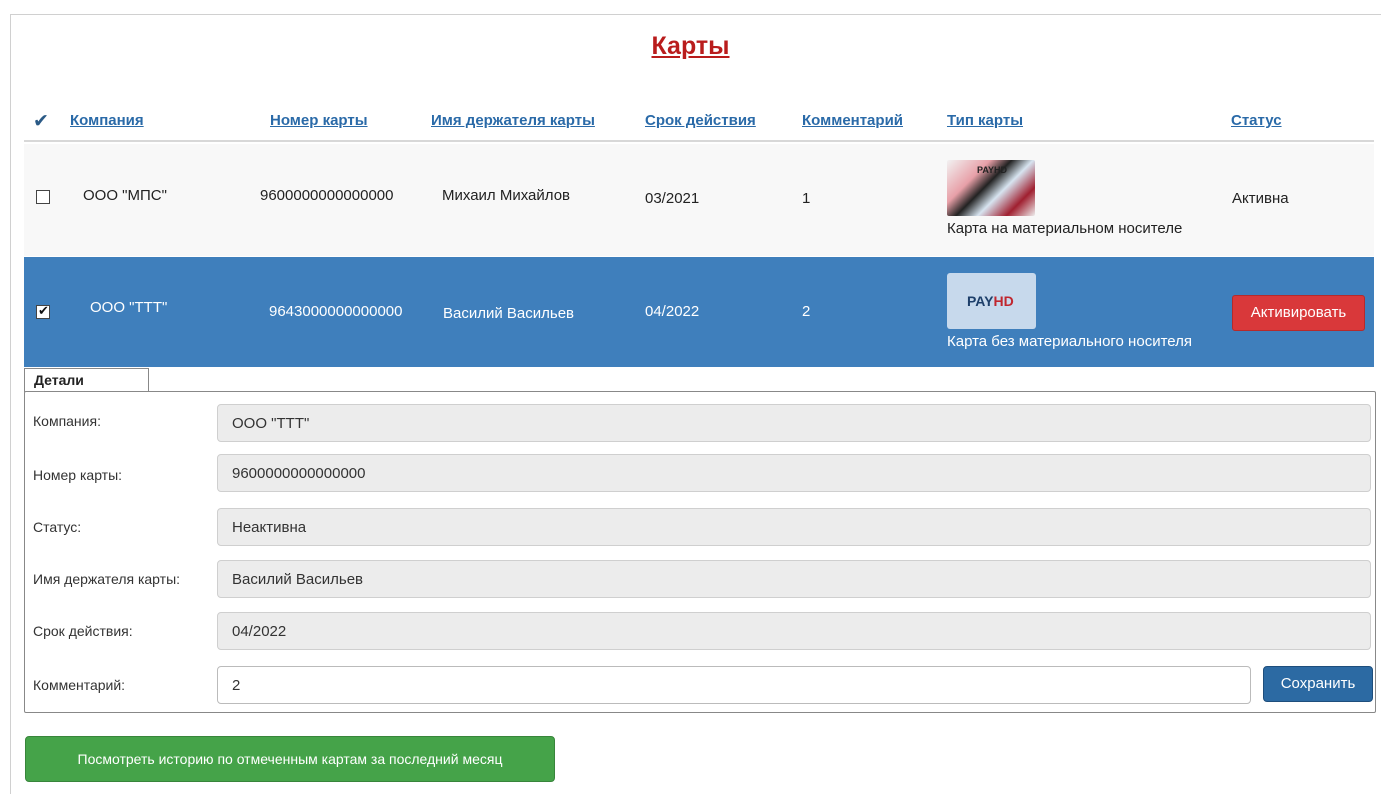 The width and height of the screenshot is (1381, 794). I want to click on row-holder: Василий Васильев, so click(509, 313).